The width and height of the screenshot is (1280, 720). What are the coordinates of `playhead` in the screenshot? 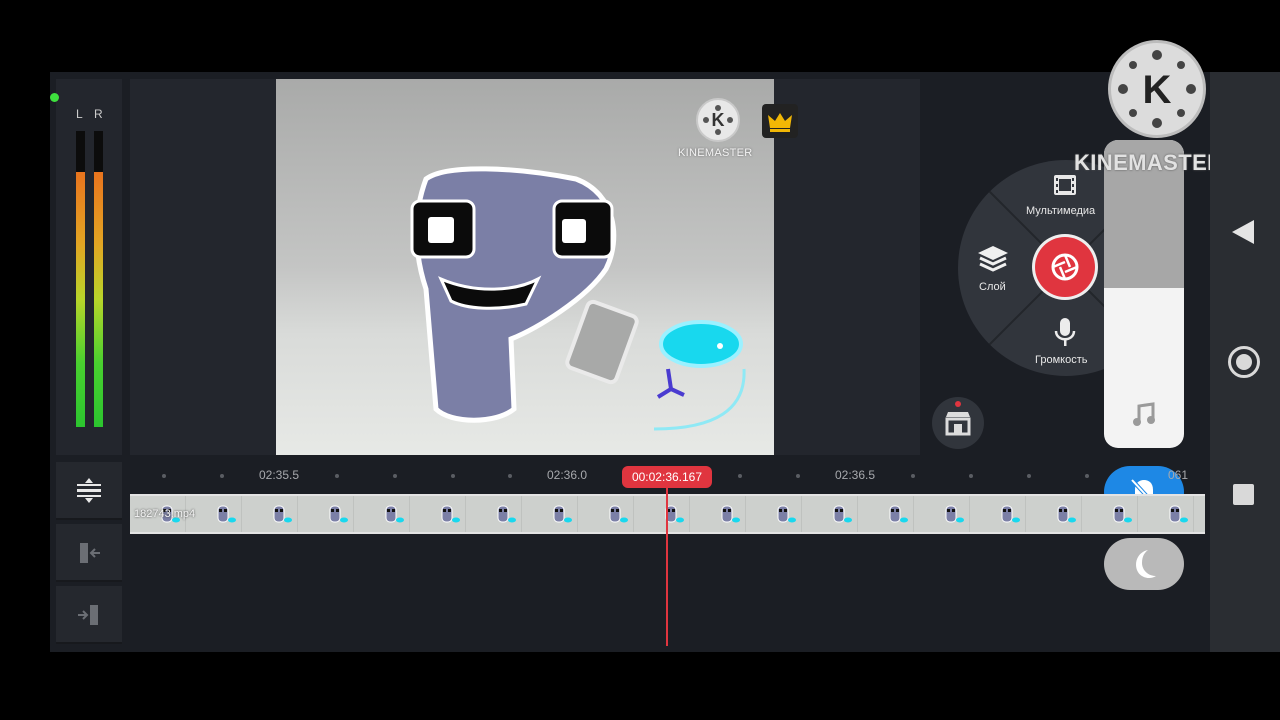 It's located at (667, 567).